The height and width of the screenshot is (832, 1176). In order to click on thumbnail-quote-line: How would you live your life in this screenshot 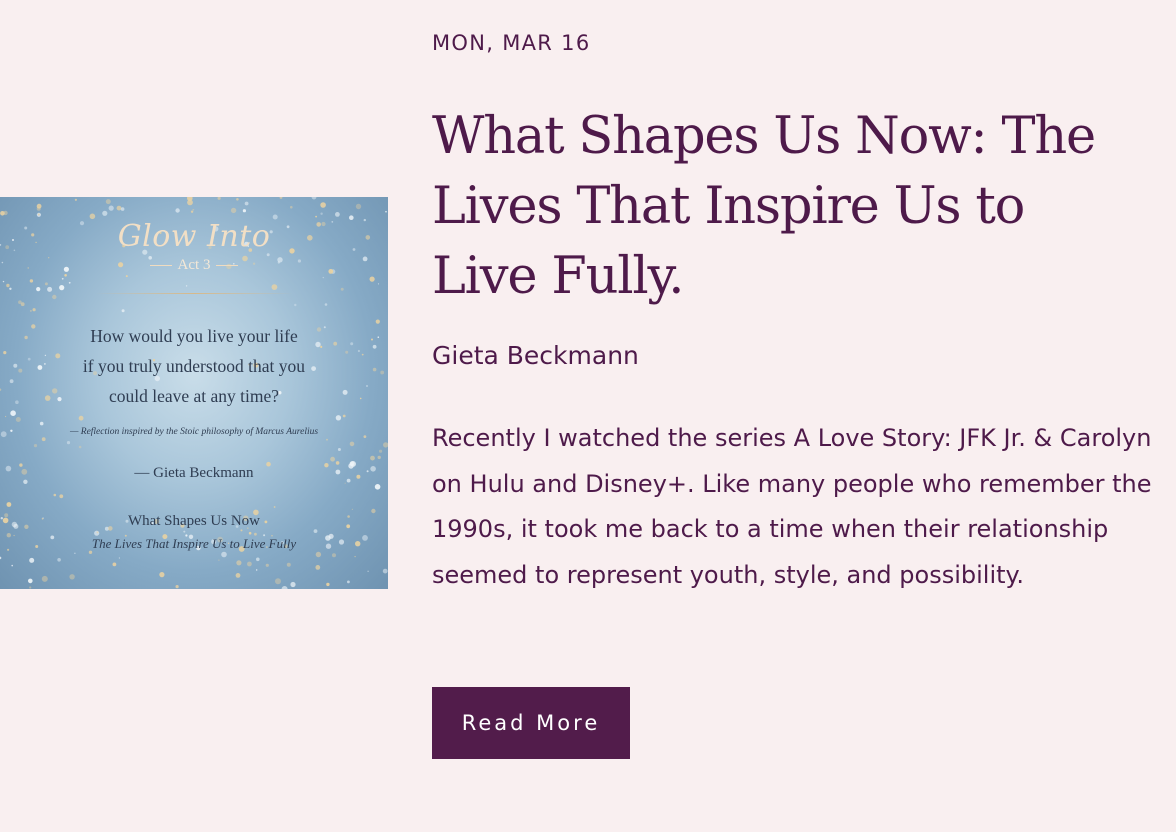, I will do `click(194, 336)`.